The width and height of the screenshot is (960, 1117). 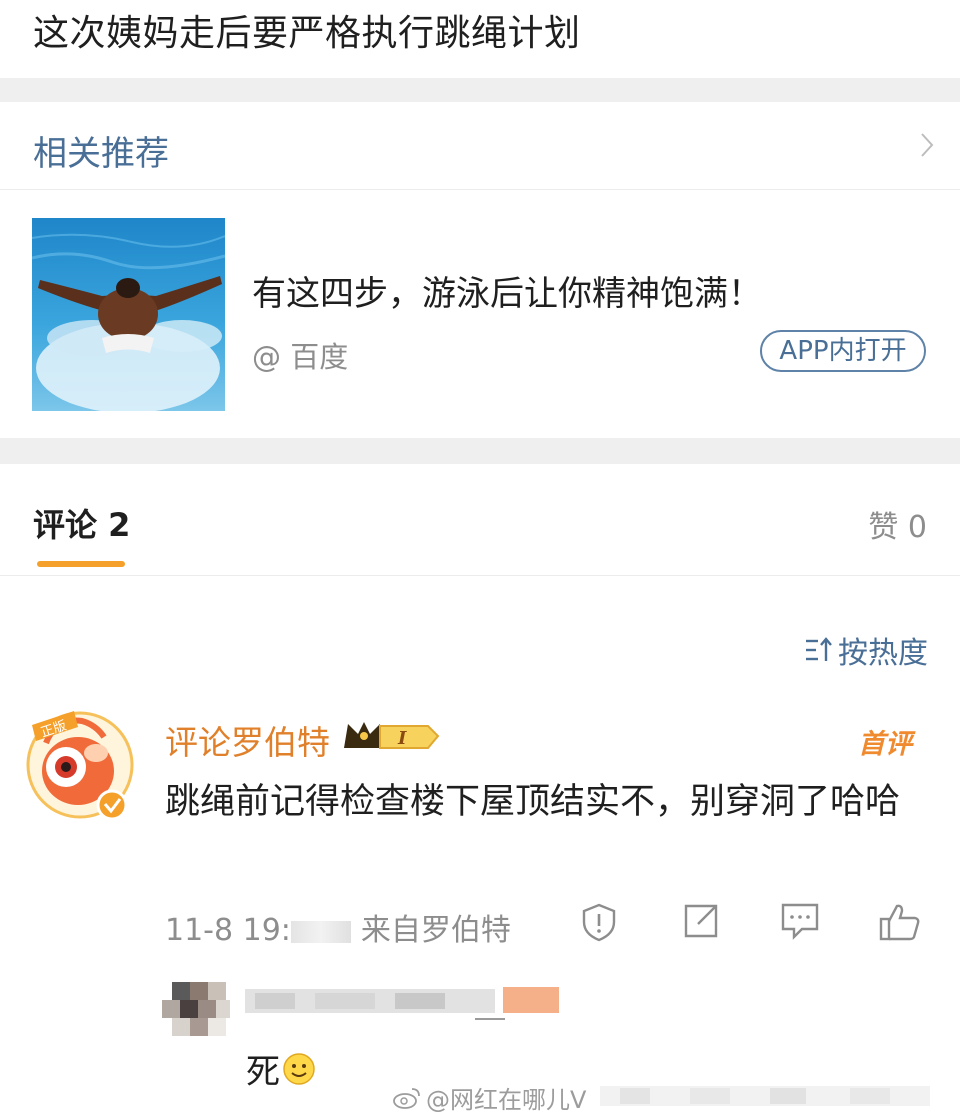 What do you see at coordinates (927, 145) in the screenshot?
I see `chevron-right-icon` at bounding box center [927, 145].